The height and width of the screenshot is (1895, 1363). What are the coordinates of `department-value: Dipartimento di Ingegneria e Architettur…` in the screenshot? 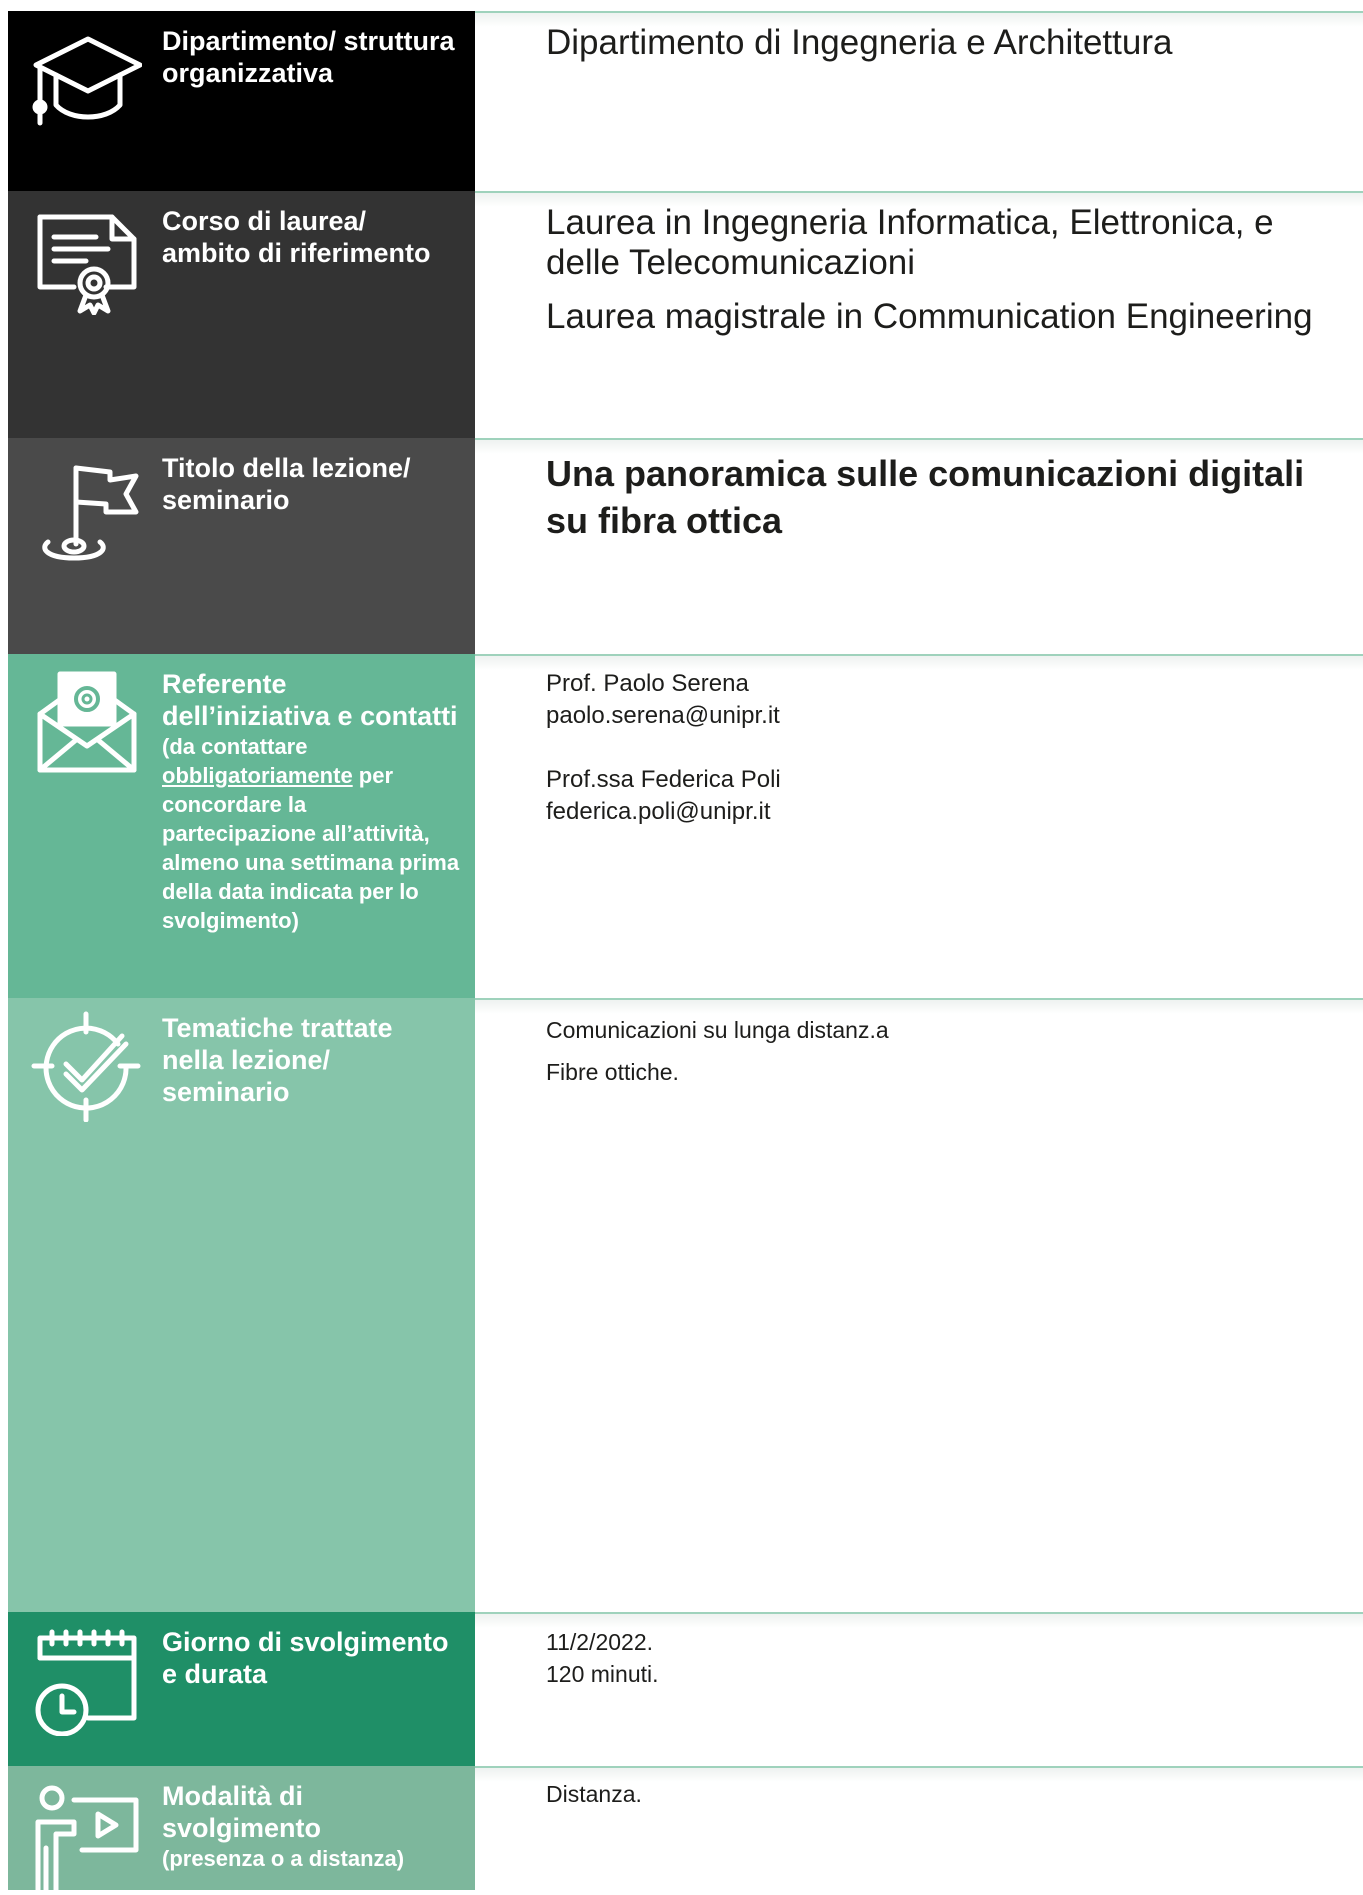 It's located at (859, 42).